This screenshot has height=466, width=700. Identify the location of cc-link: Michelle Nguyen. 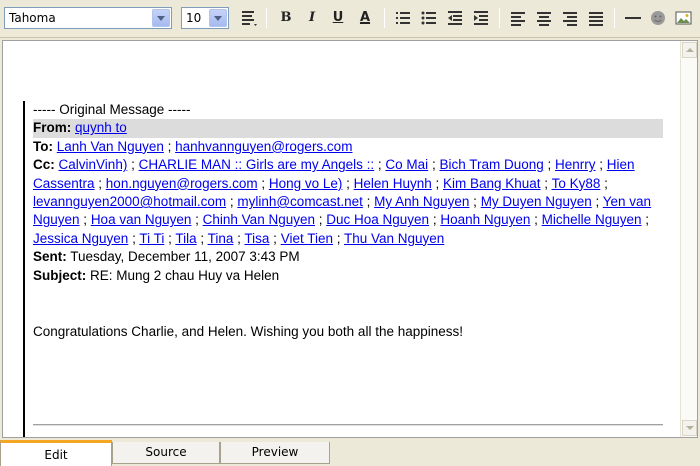
(592, 219).